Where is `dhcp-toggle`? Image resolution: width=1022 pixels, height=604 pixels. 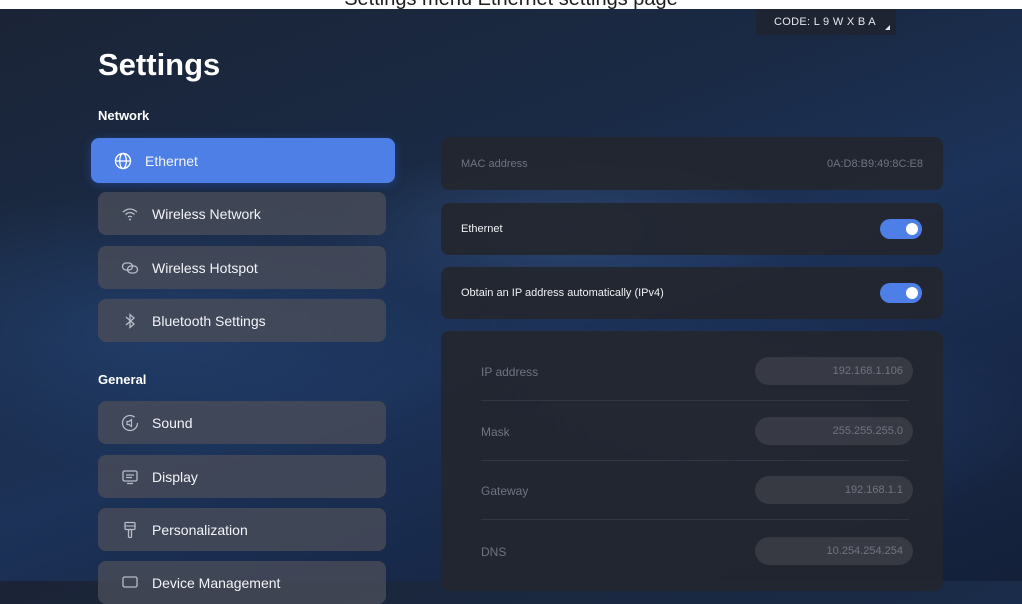
dhcp-toggle is located at coordinates (901, 293).